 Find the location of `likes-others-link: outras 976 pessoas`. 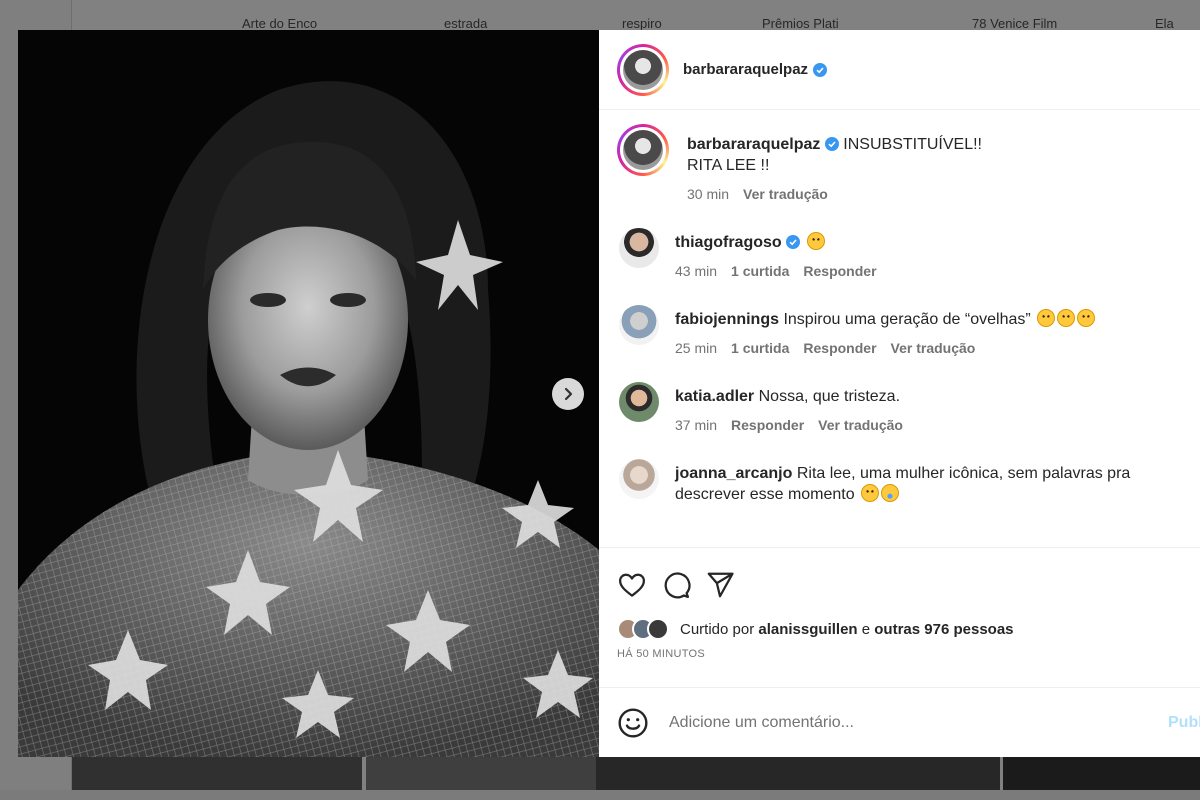

likes-others-link: outras 976 pessoas is located at coordinates (943, 629).